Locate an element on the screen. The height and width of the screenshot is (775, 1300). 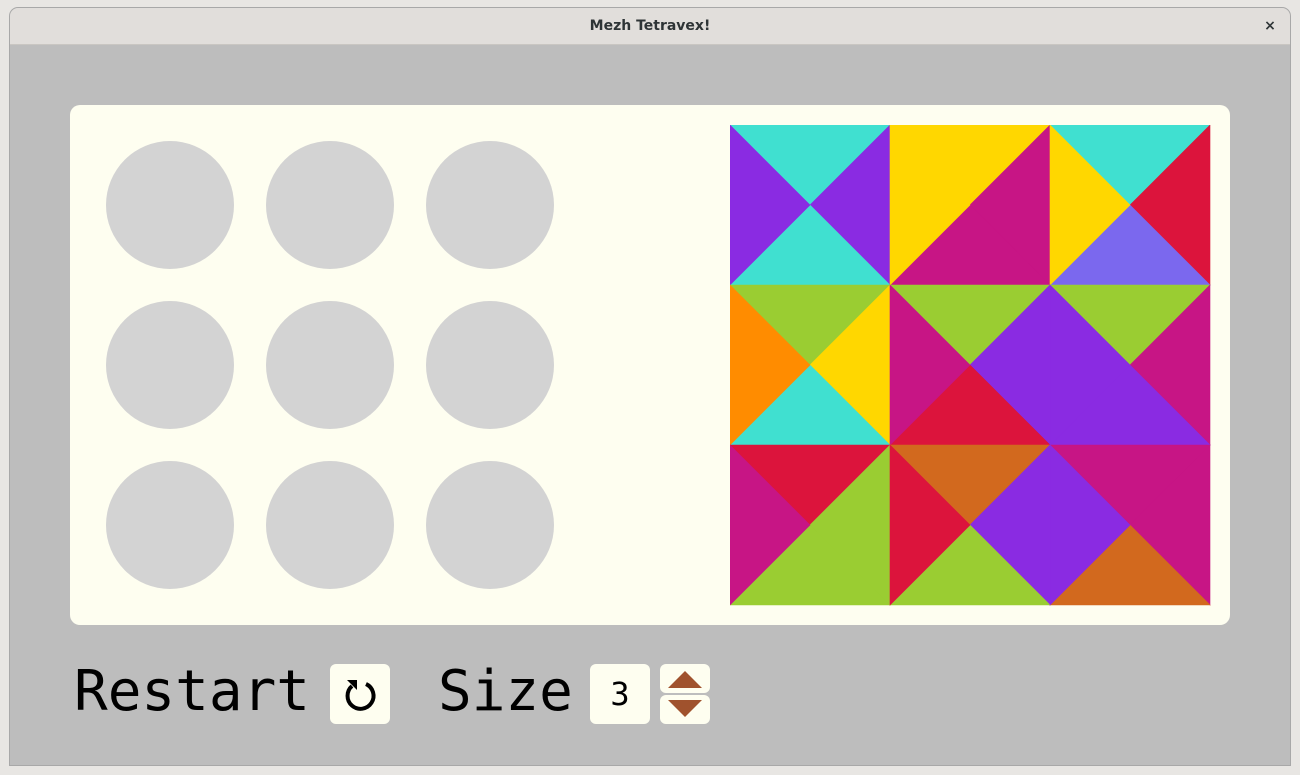
restart-button is located at coordinates (360, 694).